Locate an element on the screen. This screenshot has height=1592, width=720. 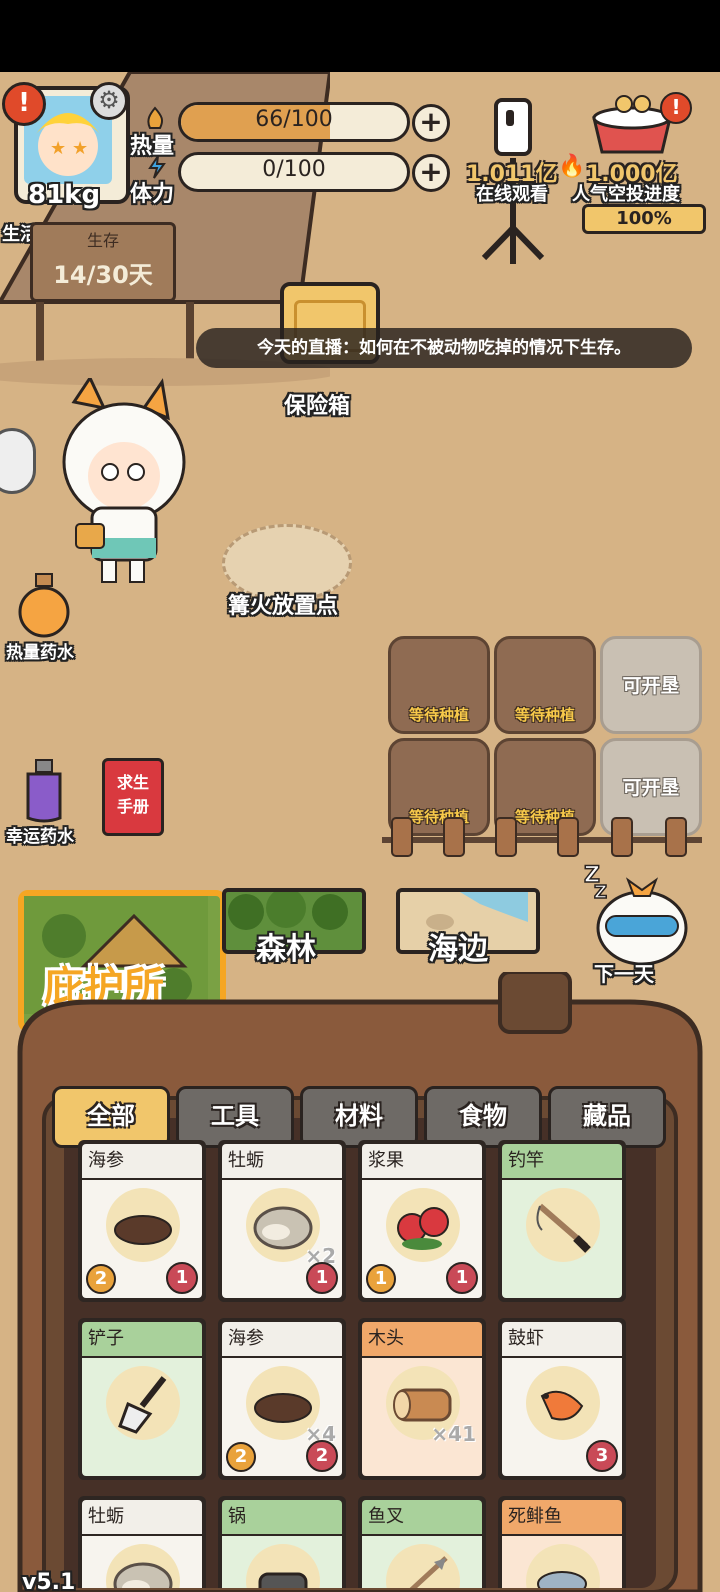
item-body: 3 is located at coordinates (562, 1417).